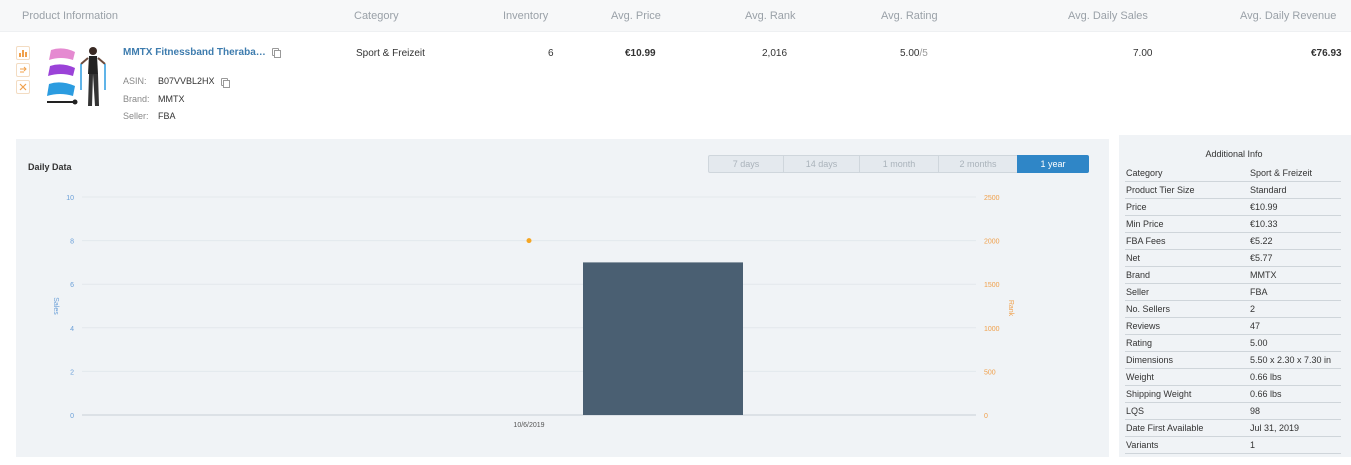  Describe the element at coordinates (1160, 190) in the screenshot. I see `info-key: Product Tier Size` at that location.